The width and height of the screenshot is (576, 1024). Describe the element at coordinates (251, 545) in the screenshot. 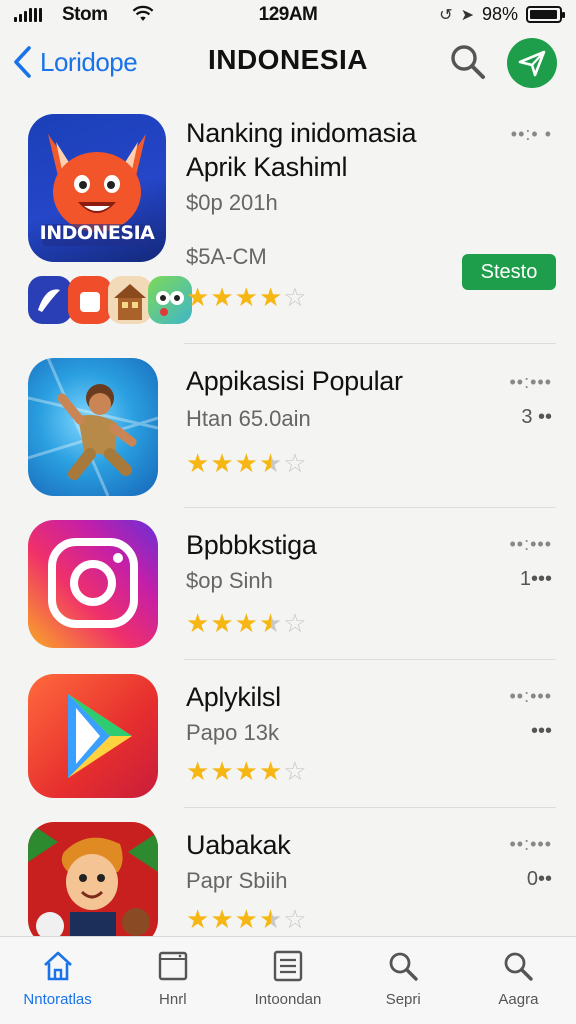

I see `app-name: Bpbbkstiga` at that location.